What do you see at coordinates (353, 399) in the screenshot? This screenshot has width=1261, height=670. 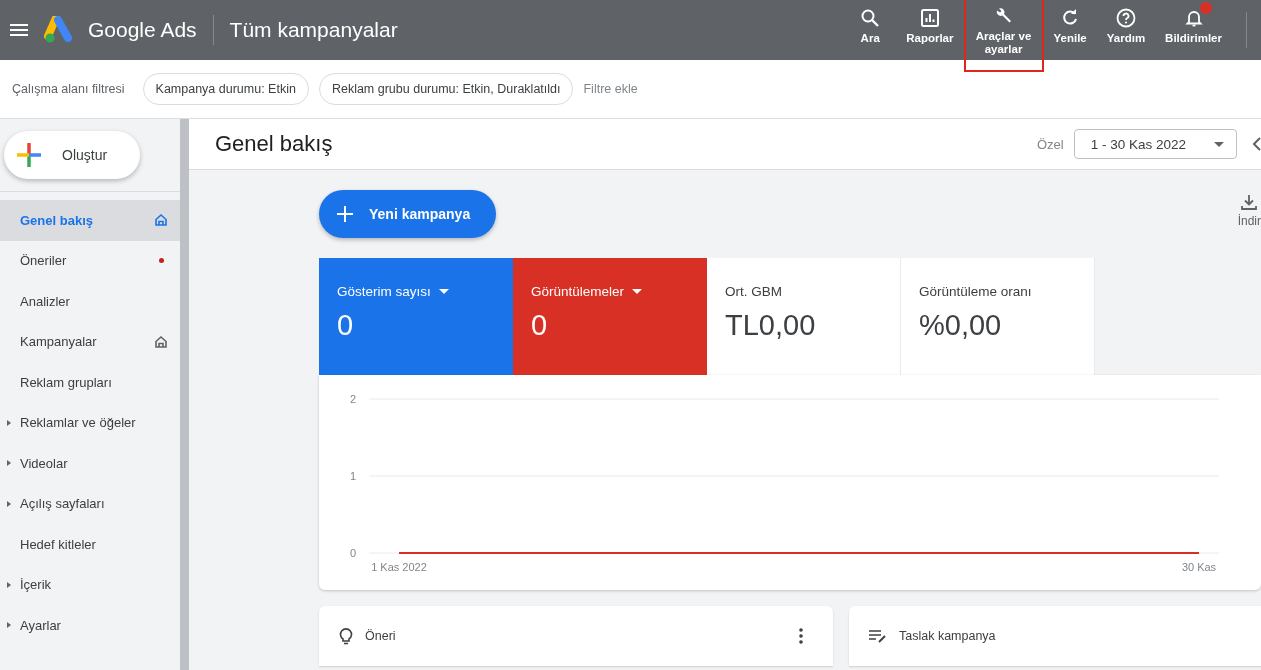 I see `axis-tick-label: 2` at bounding box center [353, 399].